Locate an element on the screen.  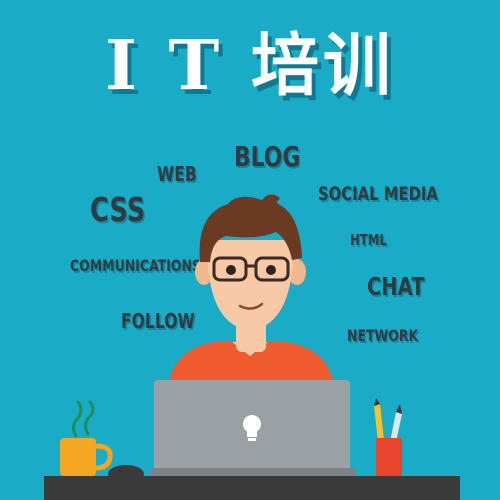
desk is located at coordinates (252, 488).